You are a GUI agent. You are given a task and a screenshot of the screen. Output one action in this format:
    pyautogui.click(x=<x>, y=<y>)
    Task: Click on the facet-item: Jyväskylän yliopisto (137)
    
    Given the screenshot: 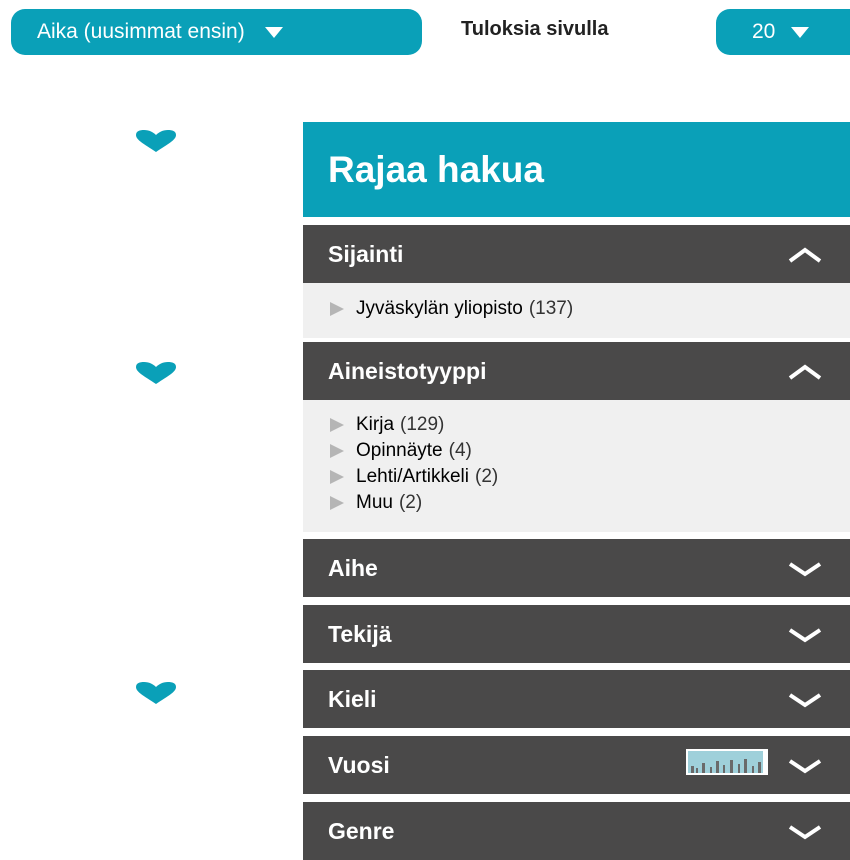 What is the action you would take?
    pyautogui.click(x=590, y=309)
    